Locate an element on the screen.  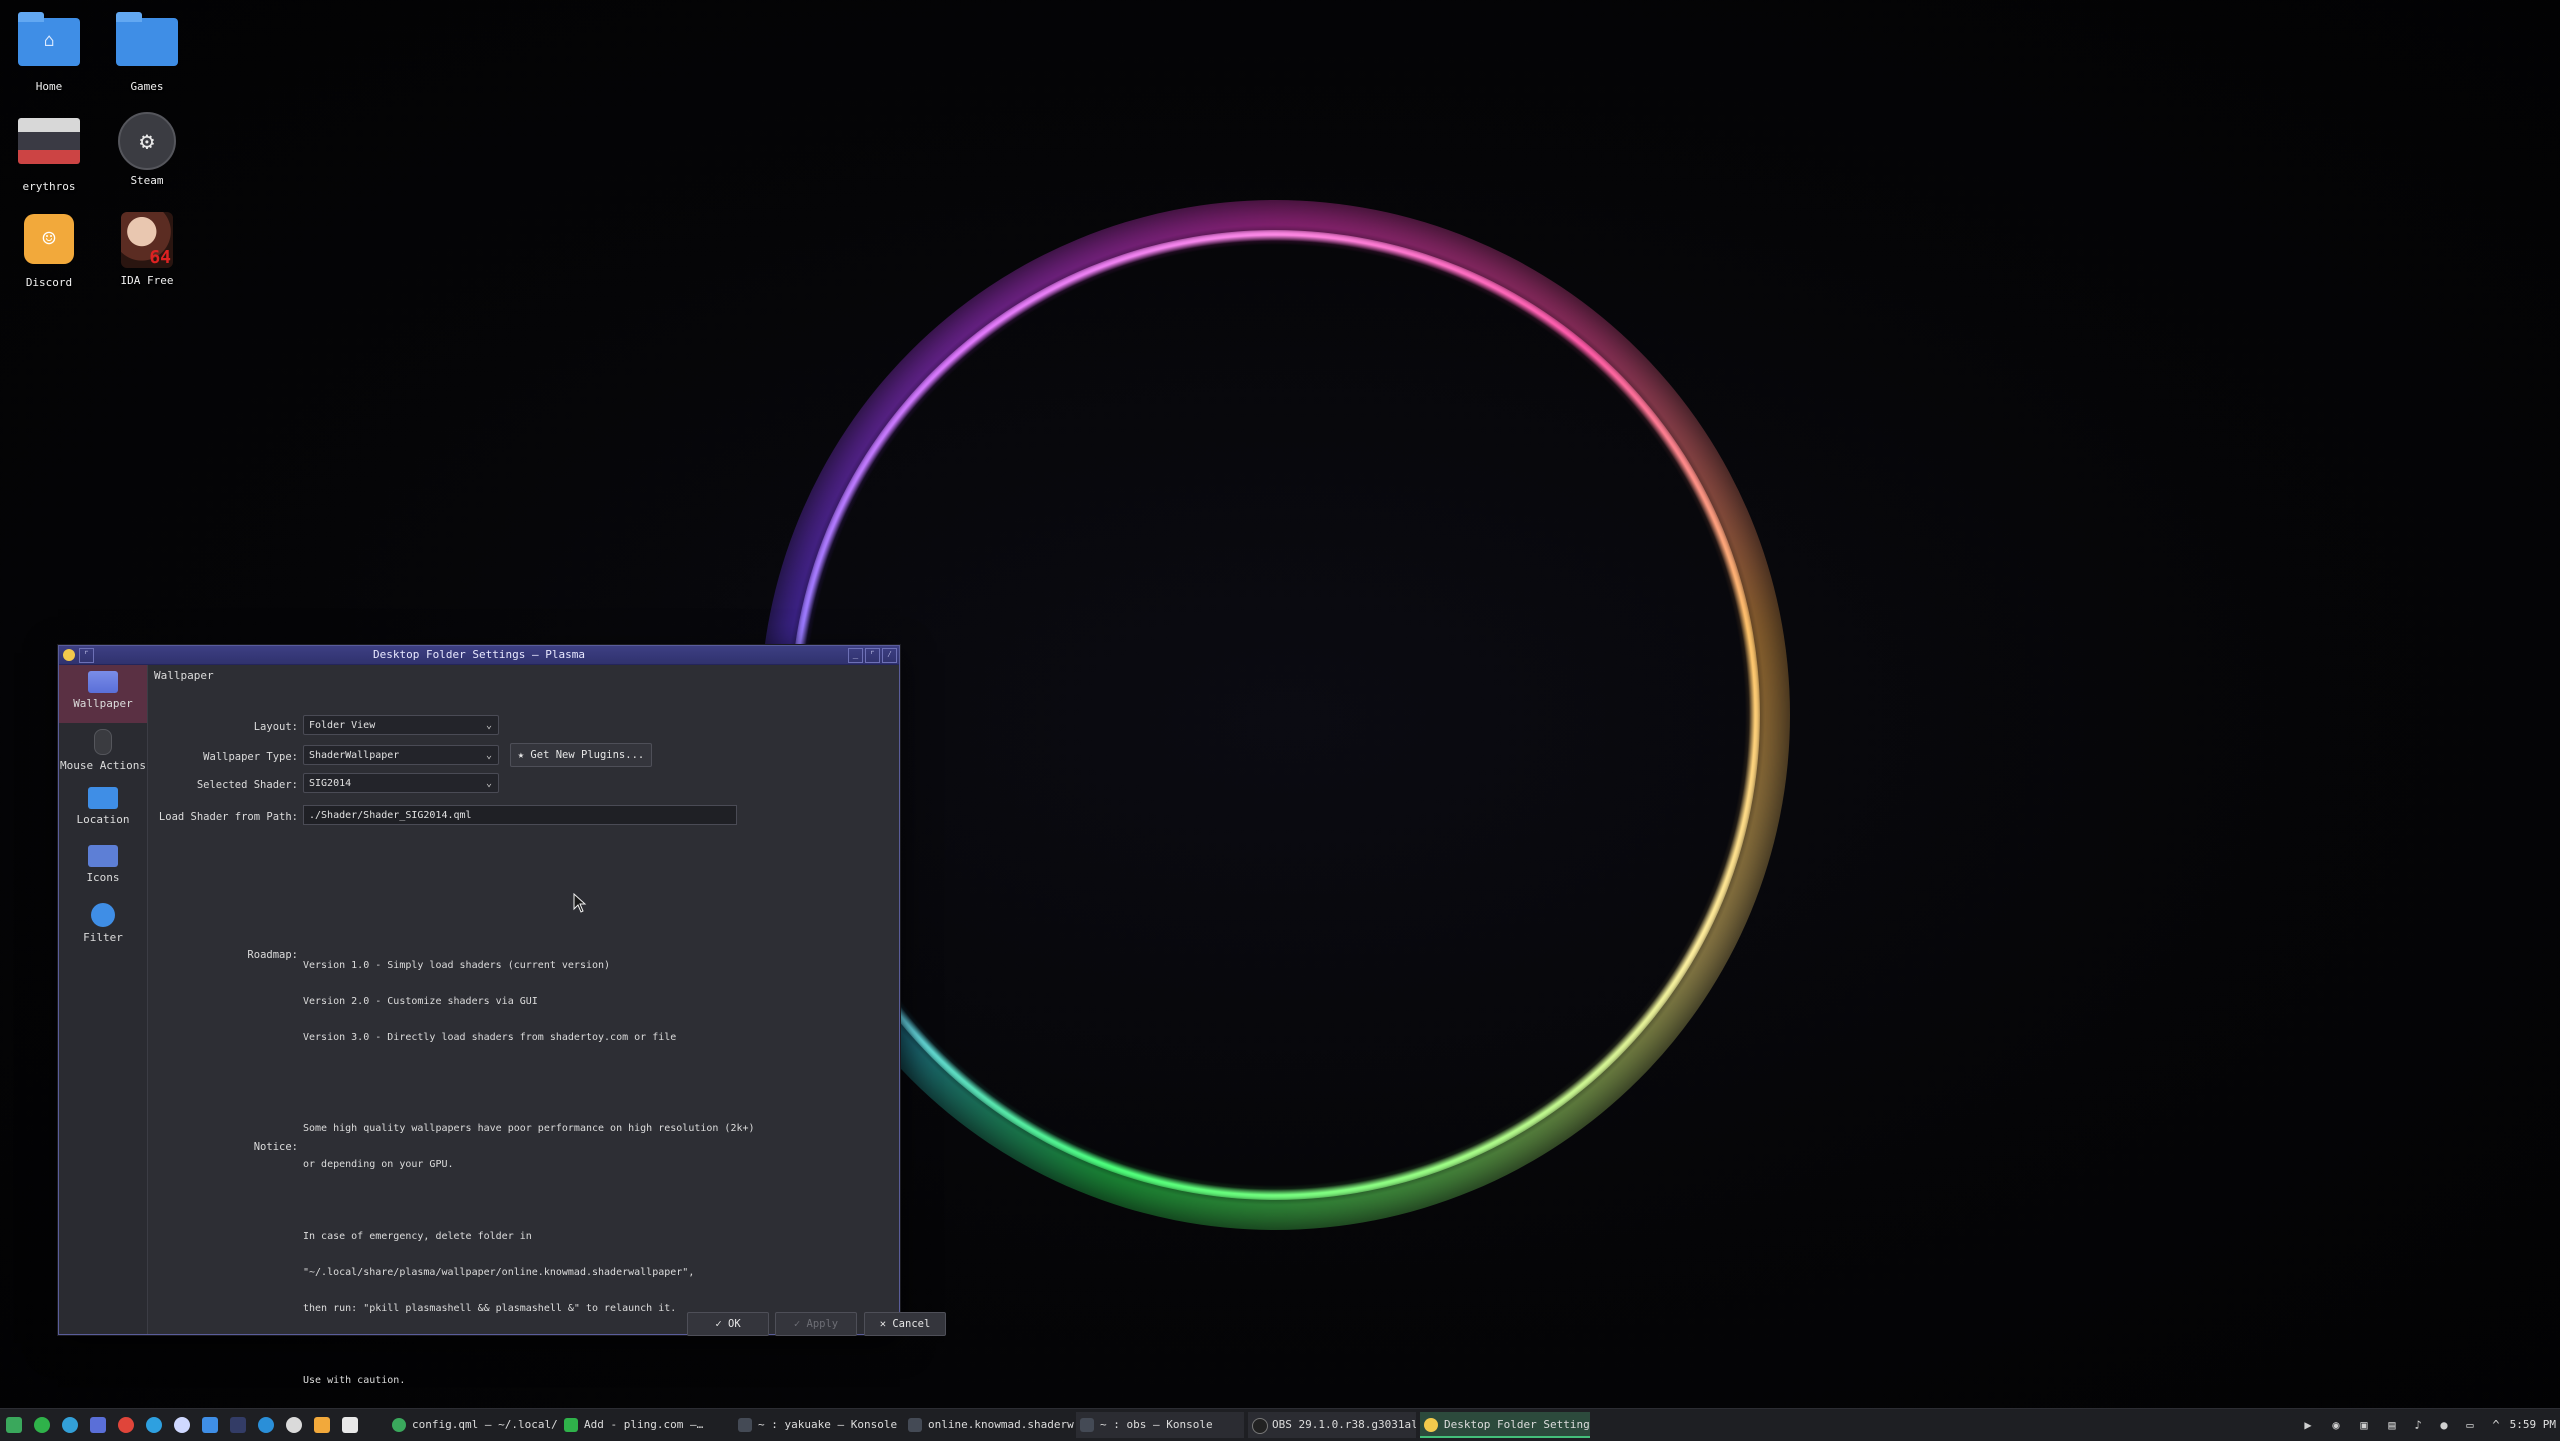
sidebar-item-wallpaper: Wallpaper is located at coordinates (103, 694).